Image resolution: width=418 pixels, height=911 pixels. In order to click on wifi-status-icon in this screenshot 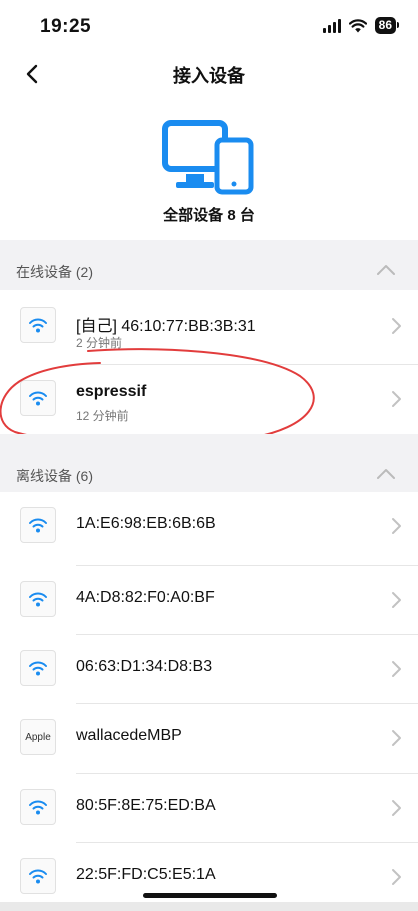, I will do `click(357, 25)`.